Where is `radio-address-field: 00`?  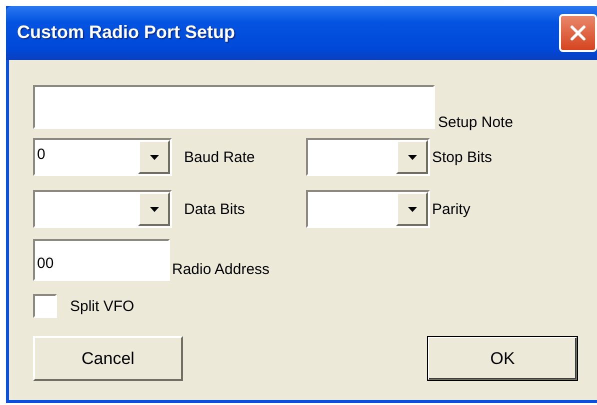
radio-address-field: 00 is located at coordinates (101, 260).